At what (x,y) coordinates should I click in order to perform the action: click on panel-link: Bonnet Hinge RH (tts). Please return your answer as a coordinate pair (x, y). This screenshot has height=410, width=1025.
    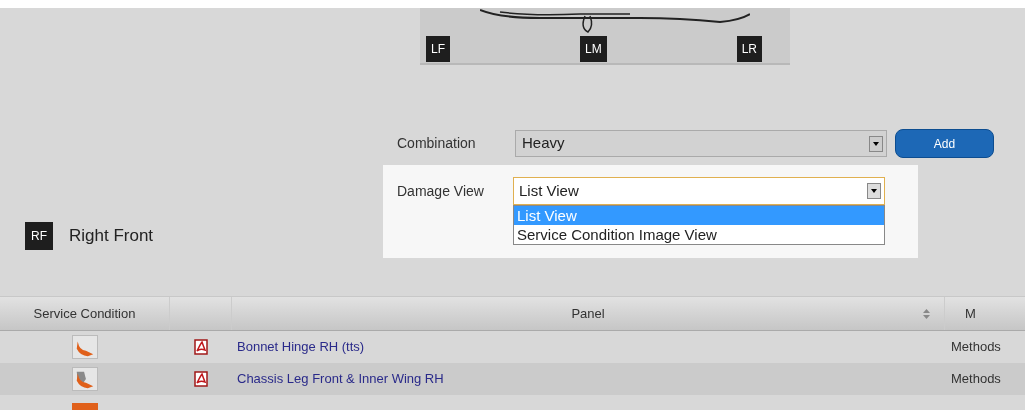
    Looking at the image, I should click on (588, 347).